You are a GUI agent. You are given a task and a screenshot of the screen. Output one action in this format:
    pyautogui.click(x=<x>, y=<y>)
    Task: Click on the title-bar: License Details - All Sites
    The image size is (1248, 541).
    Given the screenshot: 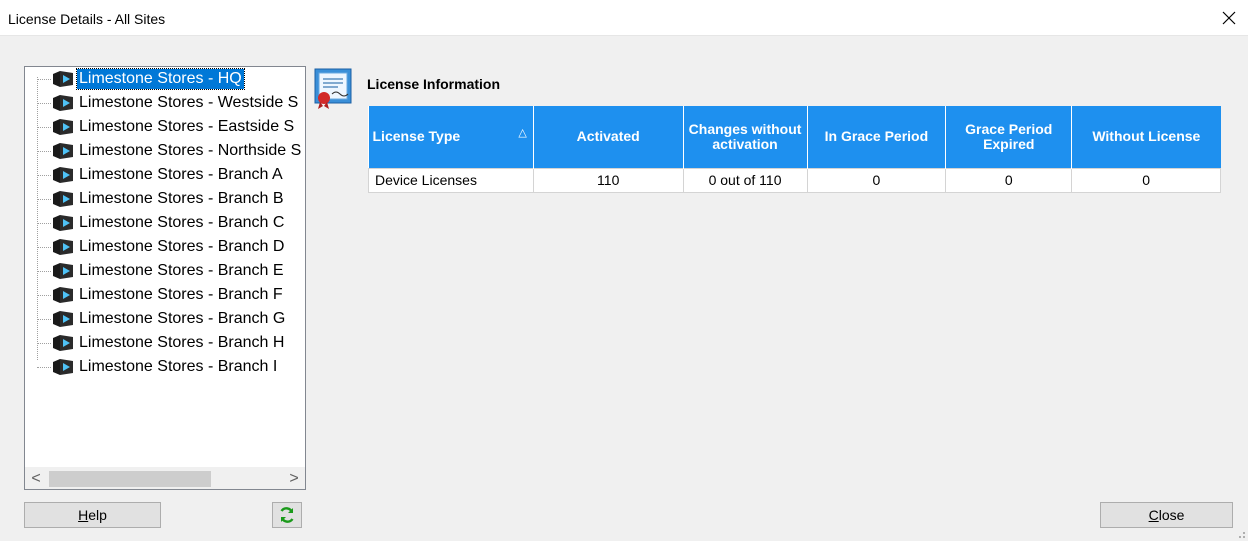 What is the action you would take?
    pyautogui.click(x=624, y=18)
    